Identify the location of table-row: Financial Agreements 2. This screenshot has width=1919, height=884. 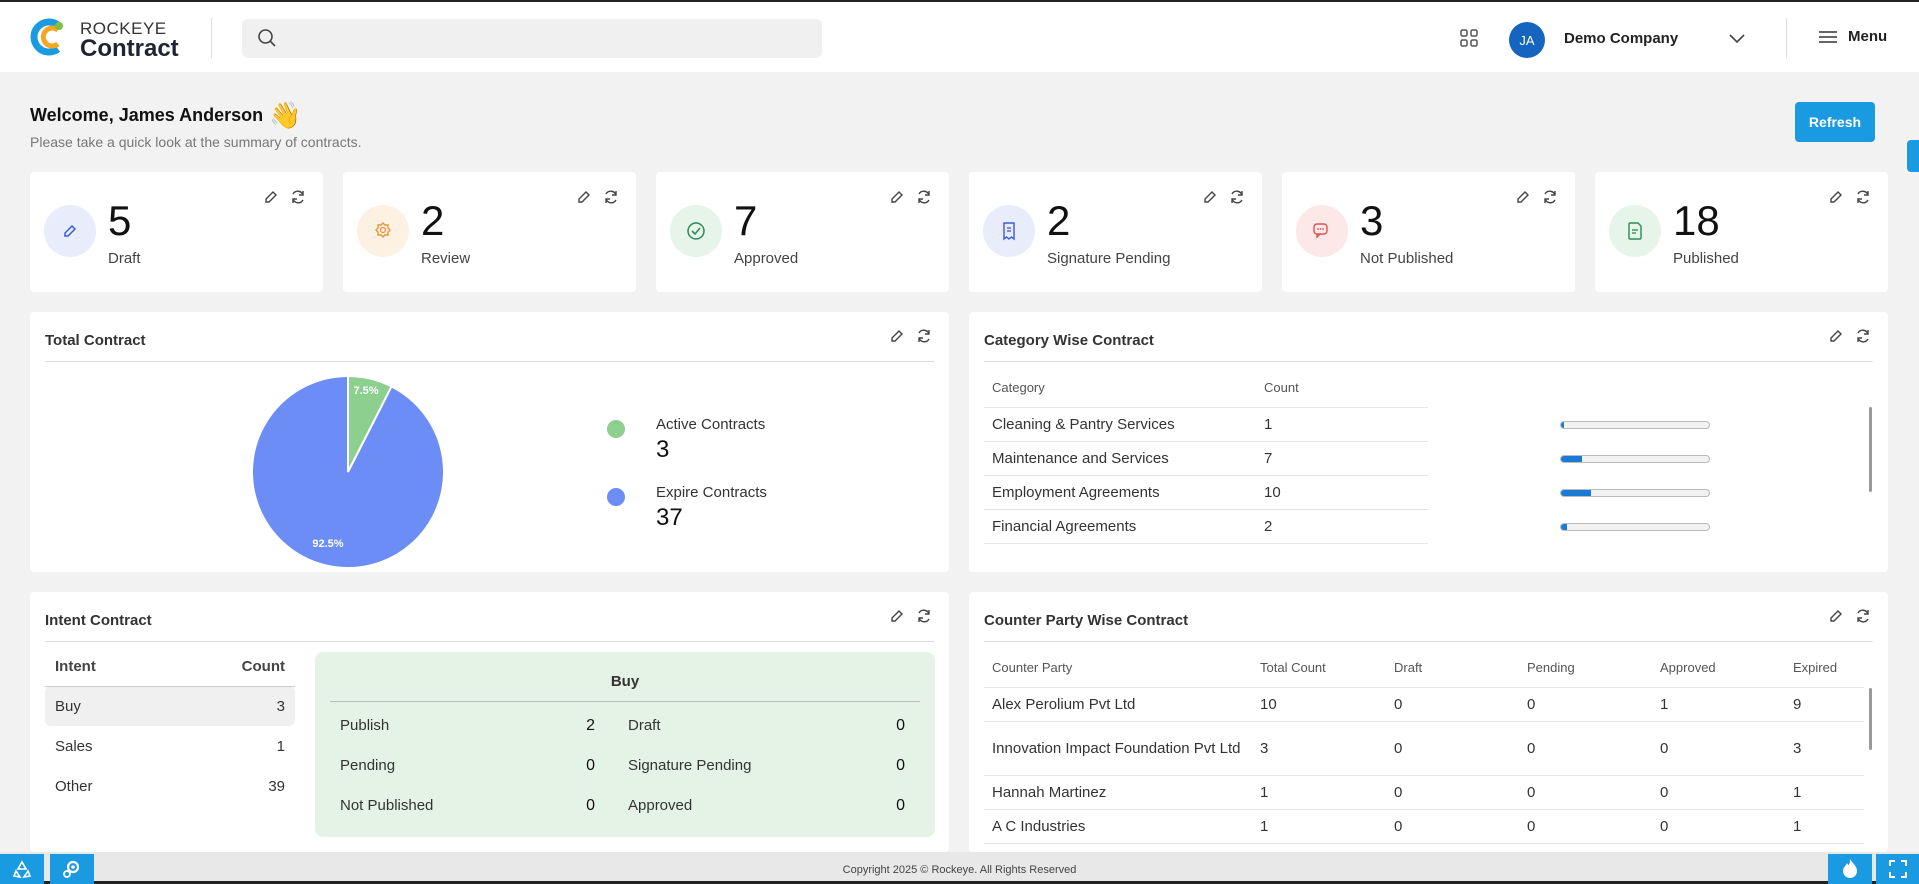
(1206, 526).